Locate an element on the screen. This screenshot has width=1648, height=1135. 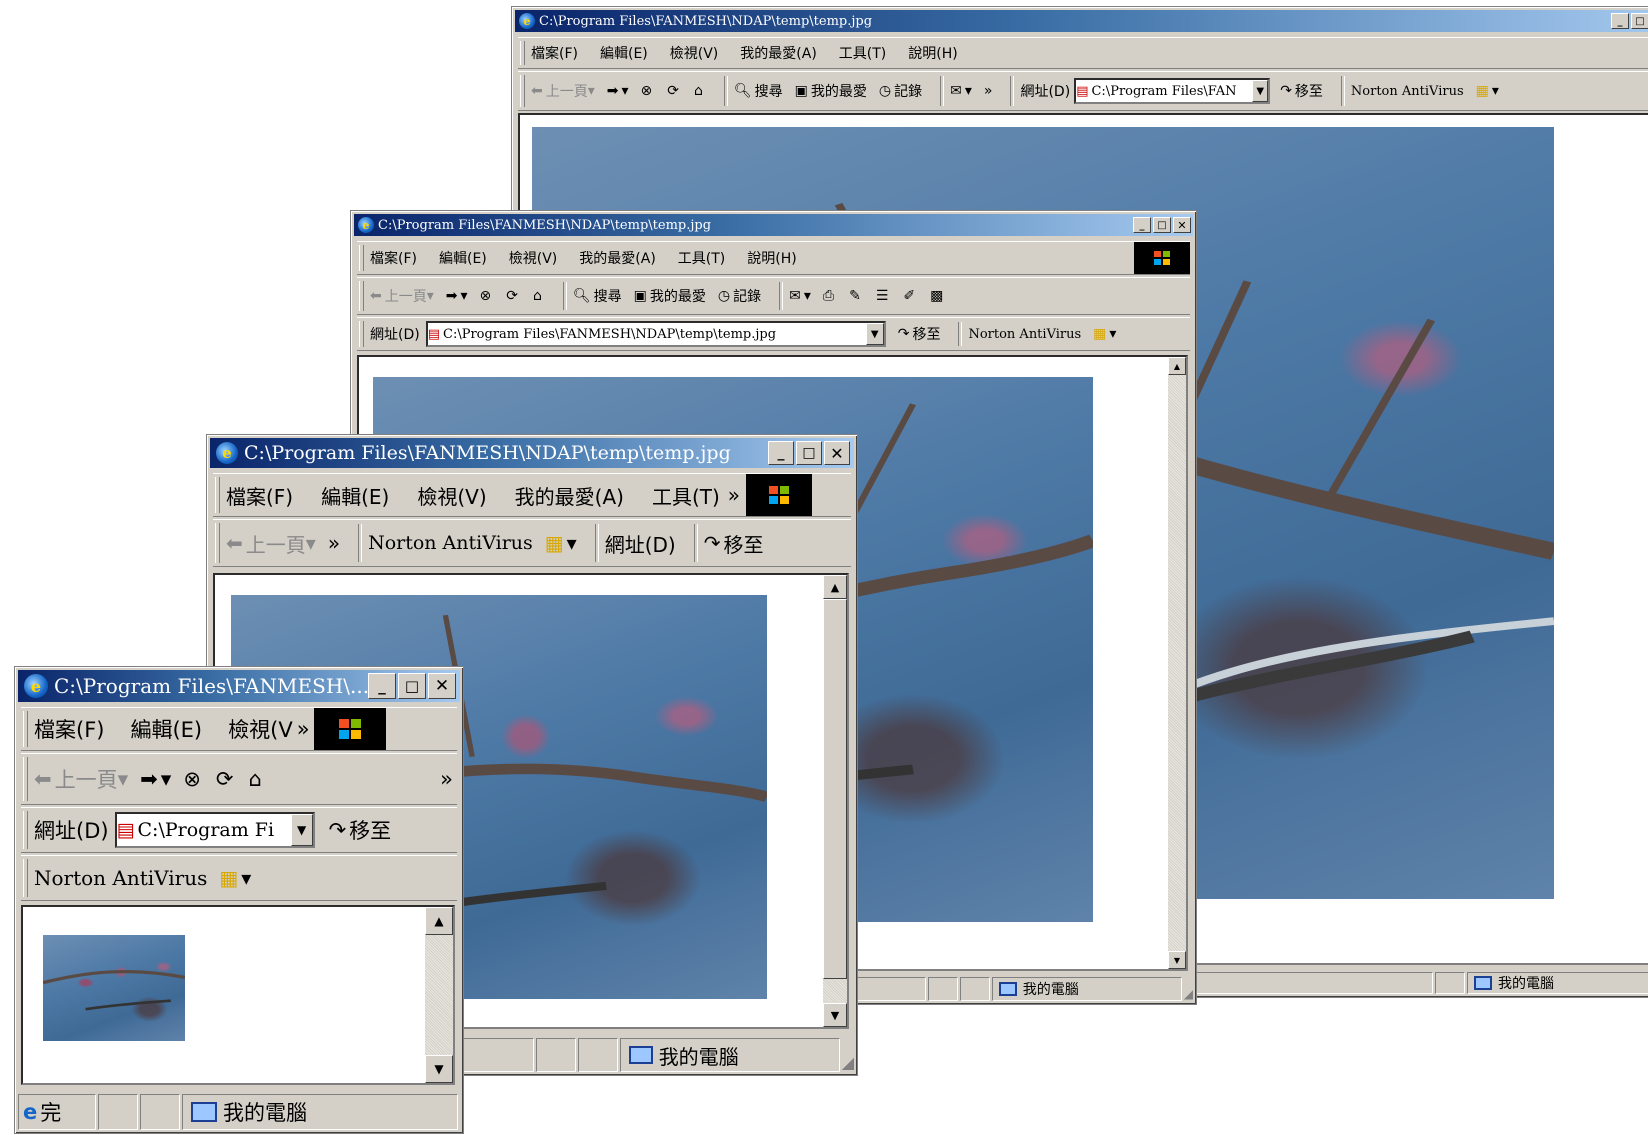
address-input: ▤ C:\Program Fi ▼ is located at coordinates (214, 830).